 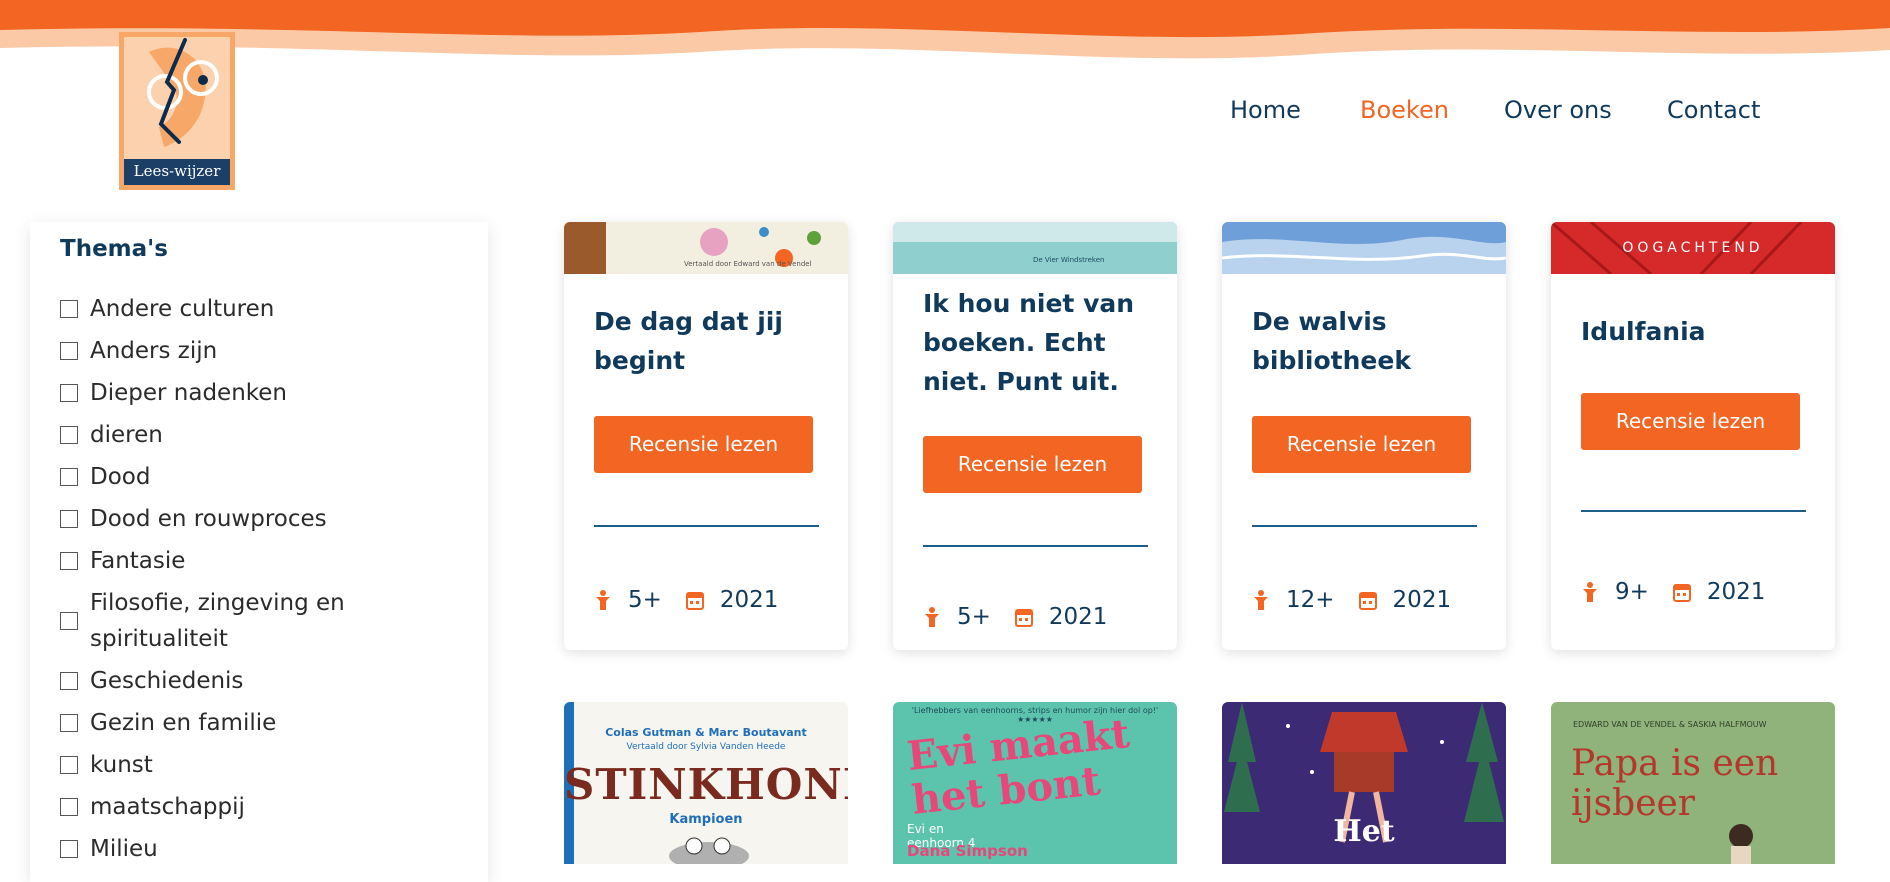 What do you see at coordinates (120, 477) in the screenshot?
I see `theme-label: Dood` at bounding box center [120, 477].